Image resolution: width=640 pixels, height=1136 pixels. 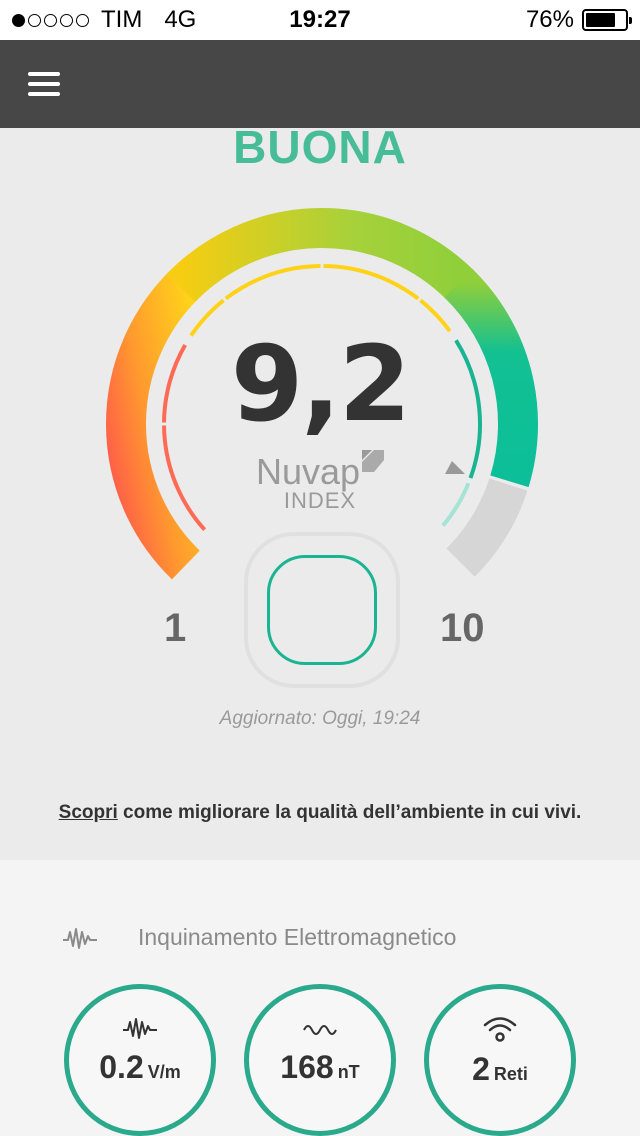 What do you see at coordinates (320, 255) in the screenshot?
I see `gauge-segment-mid` at bounding box center [320, 255].